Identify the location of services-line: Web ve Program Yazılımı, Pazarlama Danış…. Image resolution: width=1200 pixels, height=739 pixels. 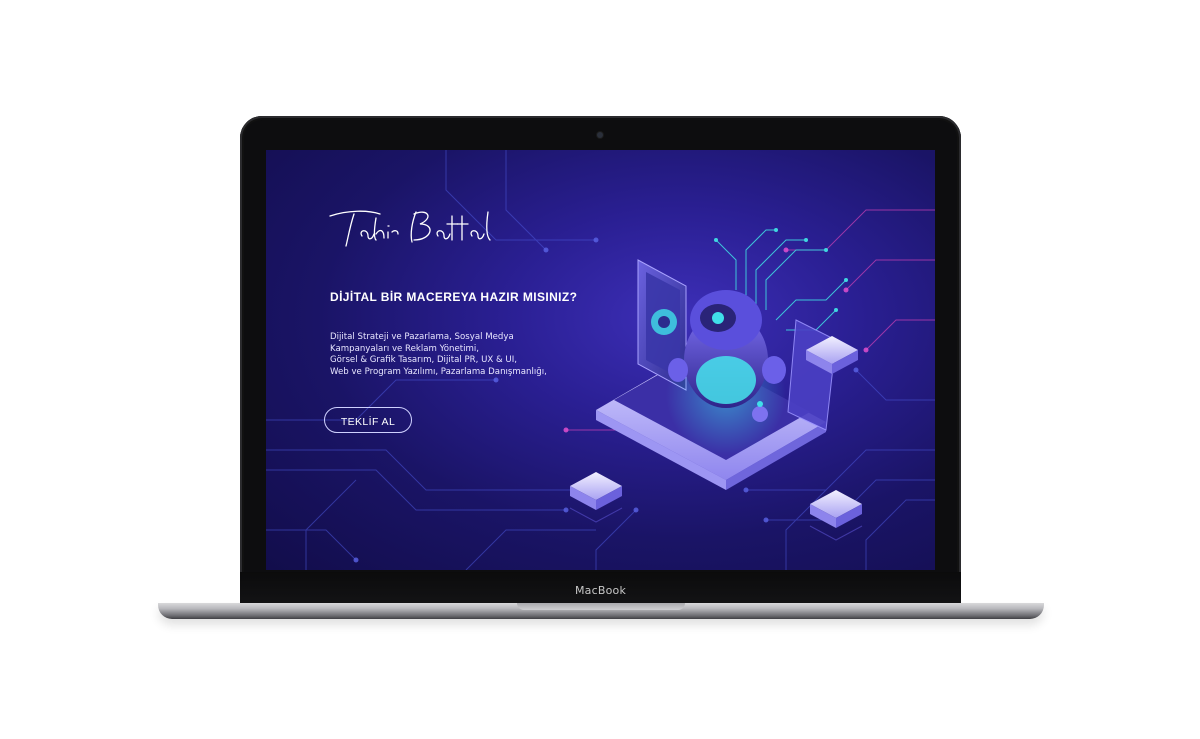
(438, 371).